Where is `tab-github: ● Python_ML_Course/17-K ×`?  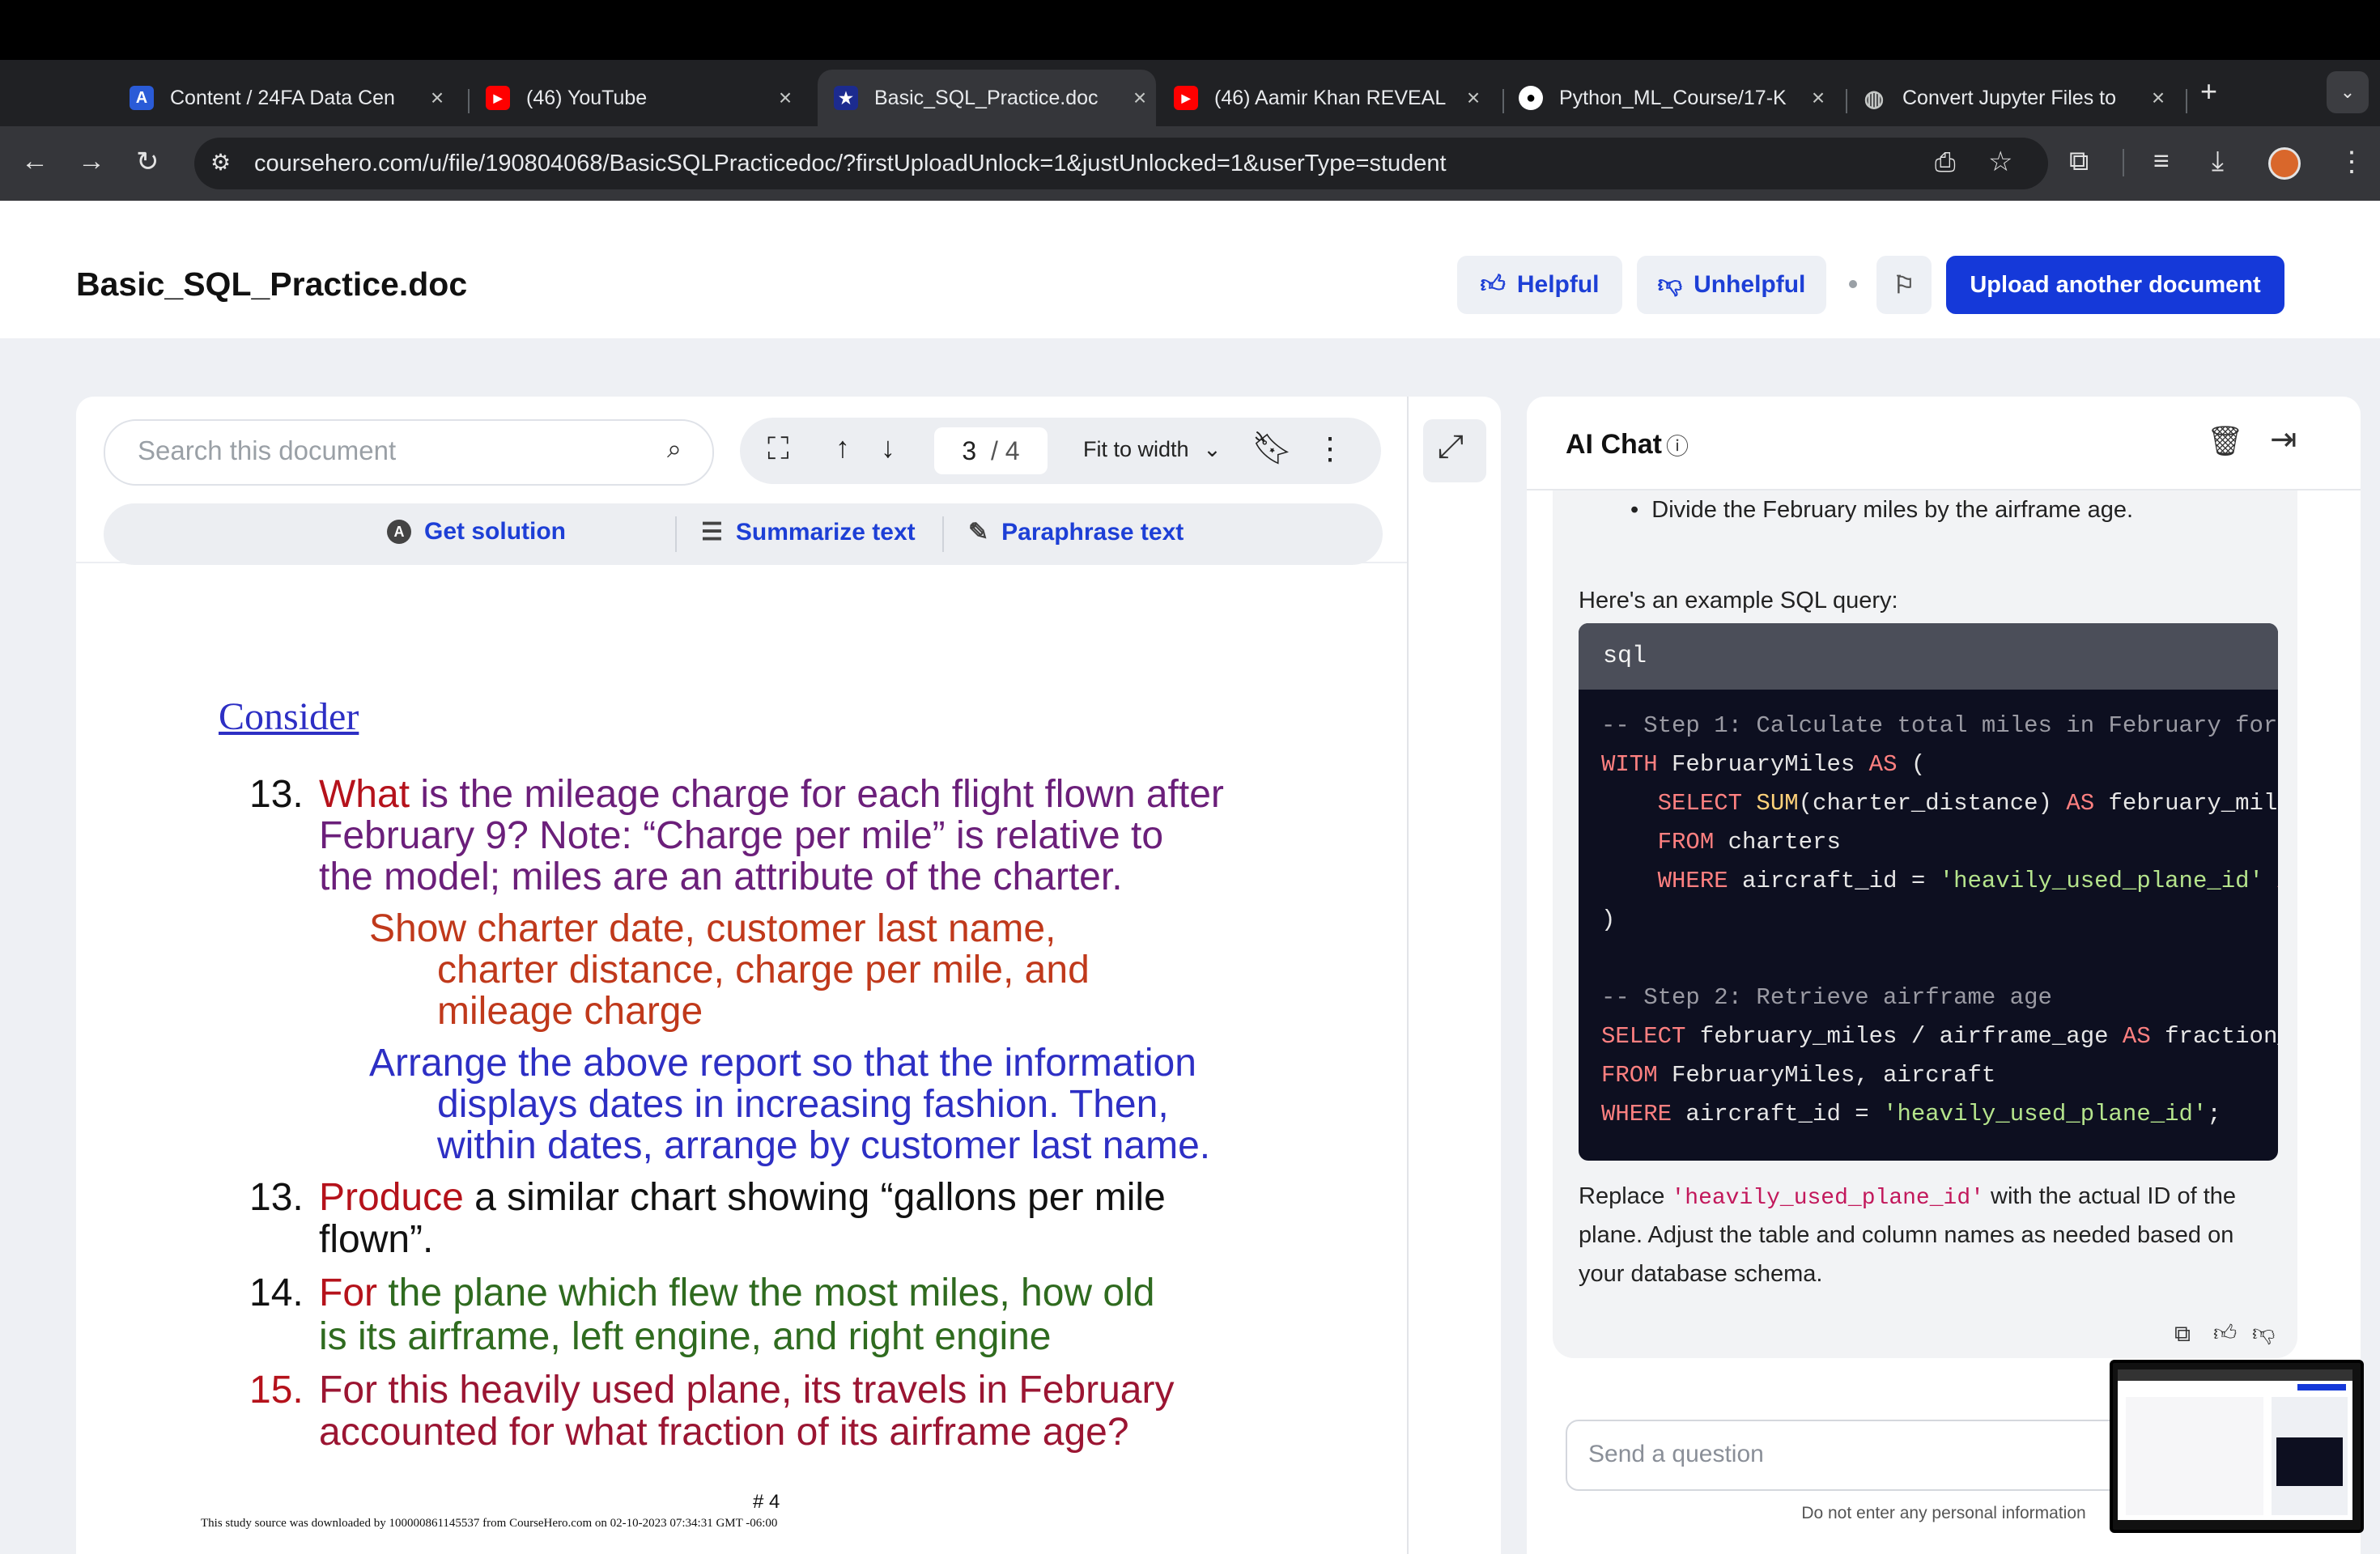 tab-github: ● Python_ML_Course/17-K × is located at coordinates (1676, 98).